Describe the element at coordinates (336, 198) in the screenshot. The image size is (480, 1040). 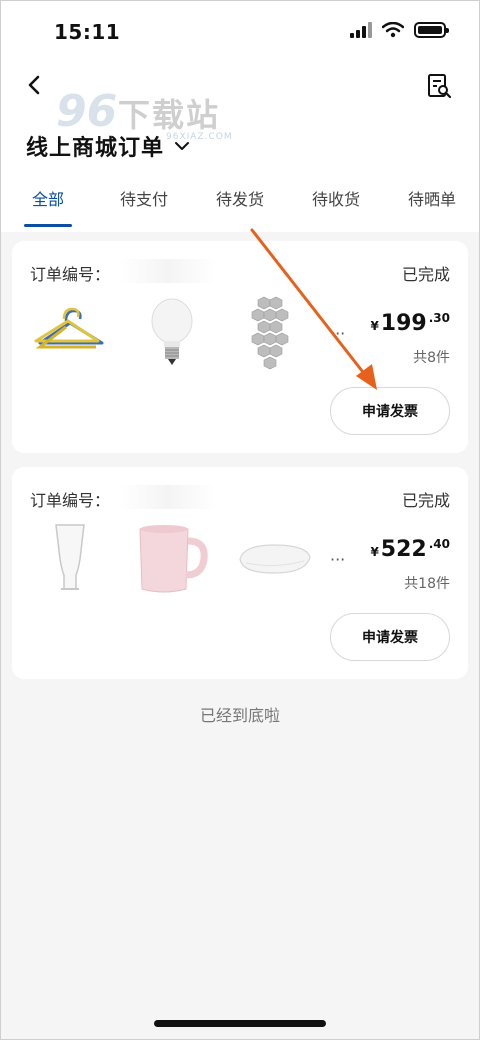
I see `tab-pending-receipt: 待收货` at that location.